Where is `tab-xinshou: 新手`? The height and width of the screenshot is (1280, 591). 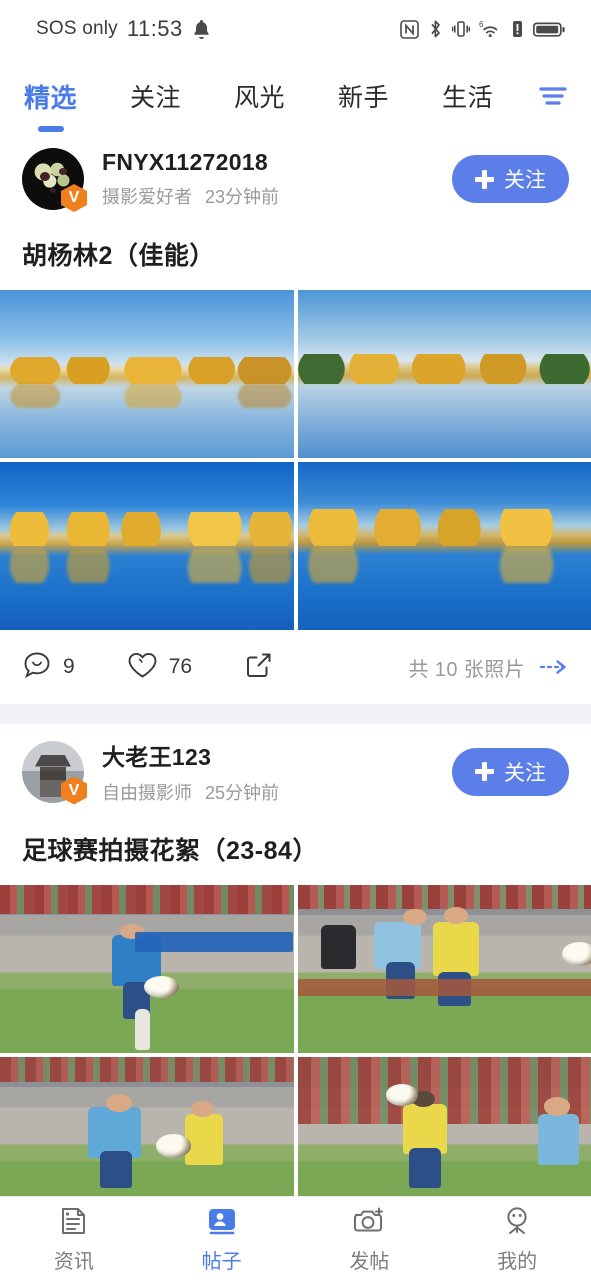 tab-xinshou: 新手 is located at coordinates (363, 96).